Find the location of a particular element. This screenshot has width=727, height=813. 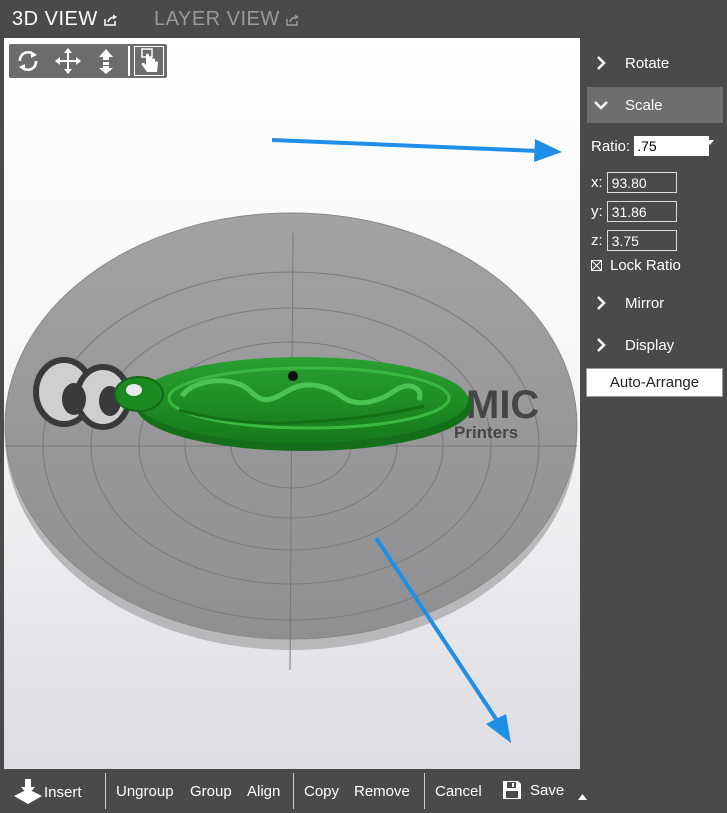

scale-section-label: Scale is located at coordinates (644, 105).